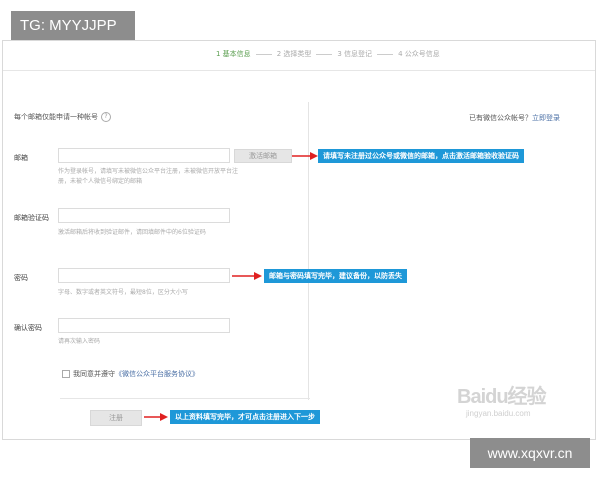  Describe the element at coordinates (263, 156) in the screenshot. I see `activate-email-button: 激活邮箱` at that location.